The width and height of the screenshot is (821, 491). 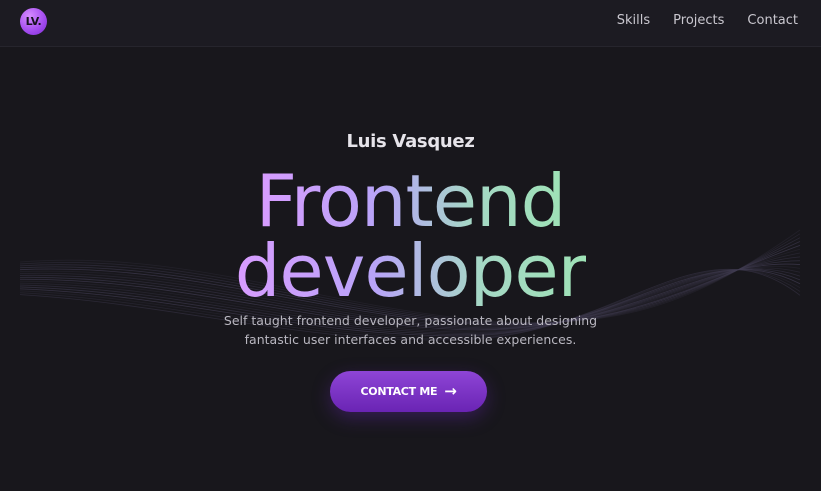 What do you see at coordinates (410, 141) in the screenshot?
I see `hero-name: Luis Vasquez` at bounding box center [410, 141].